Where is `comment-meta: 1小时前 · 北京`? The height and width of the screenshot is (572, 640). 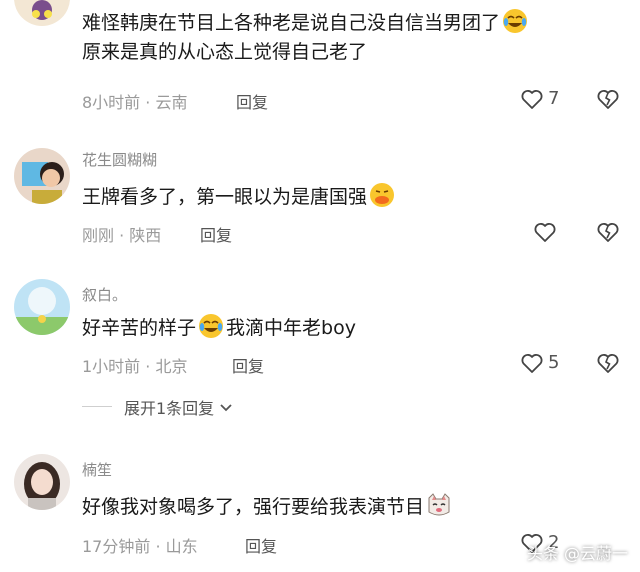
comment-meta: 1小时前 · 北京 is located at coordinates (135, 366).